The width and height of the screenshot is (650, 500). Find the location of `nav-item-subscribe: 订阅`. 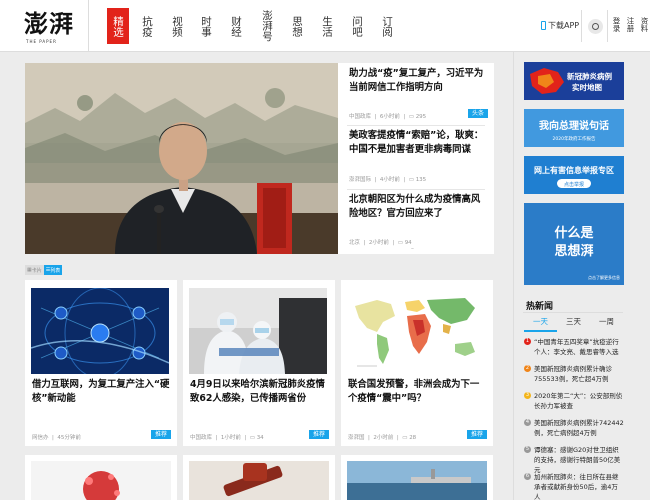

nav-item-subscribe: 订阅 is located at coordinates (387, 26).